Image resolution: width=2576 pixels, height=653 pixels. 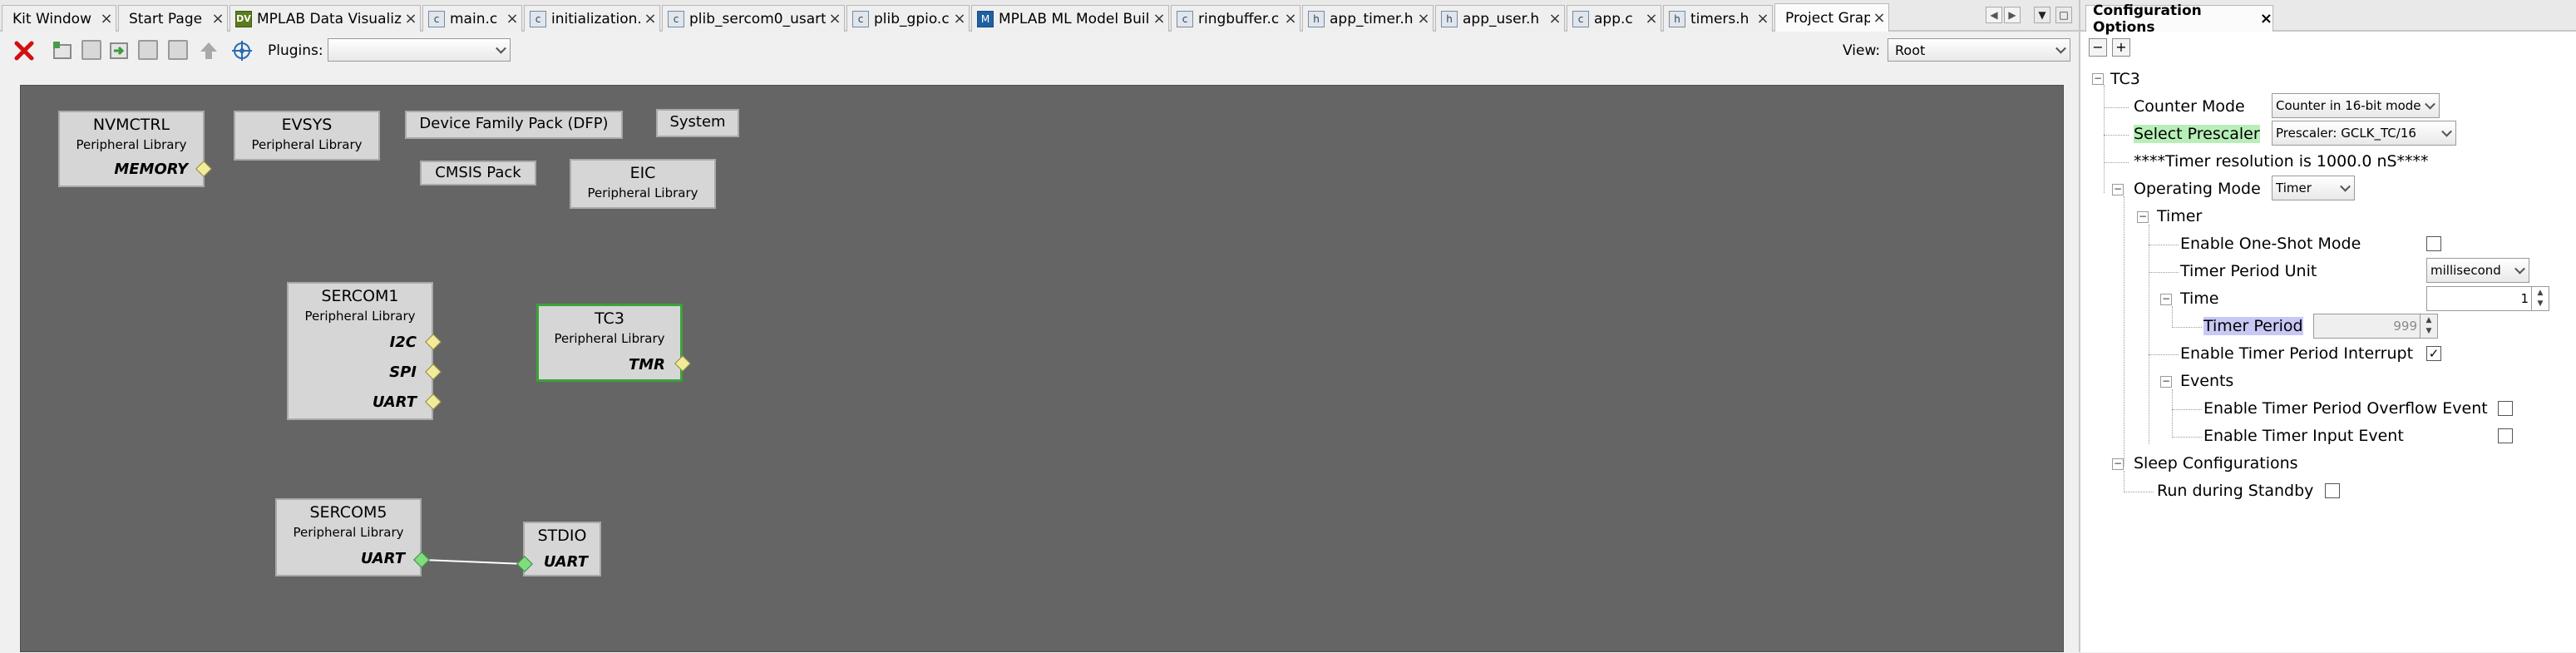 I want to click on tab-kit-window: Kit Window ×, so click(x=59, y=18).